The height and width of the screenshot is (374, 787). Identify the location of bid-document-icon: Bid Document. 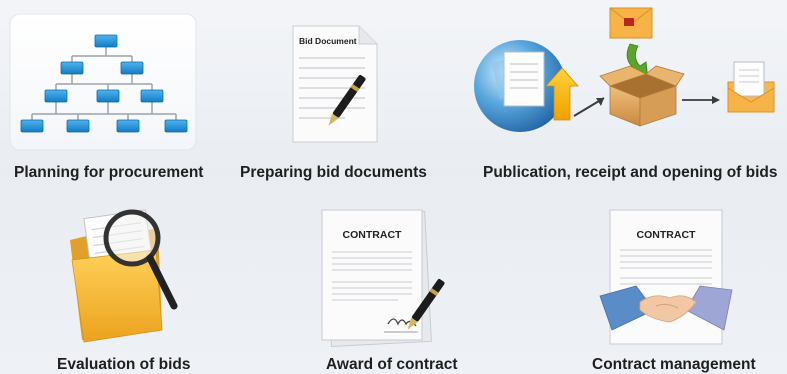
(335, 84).